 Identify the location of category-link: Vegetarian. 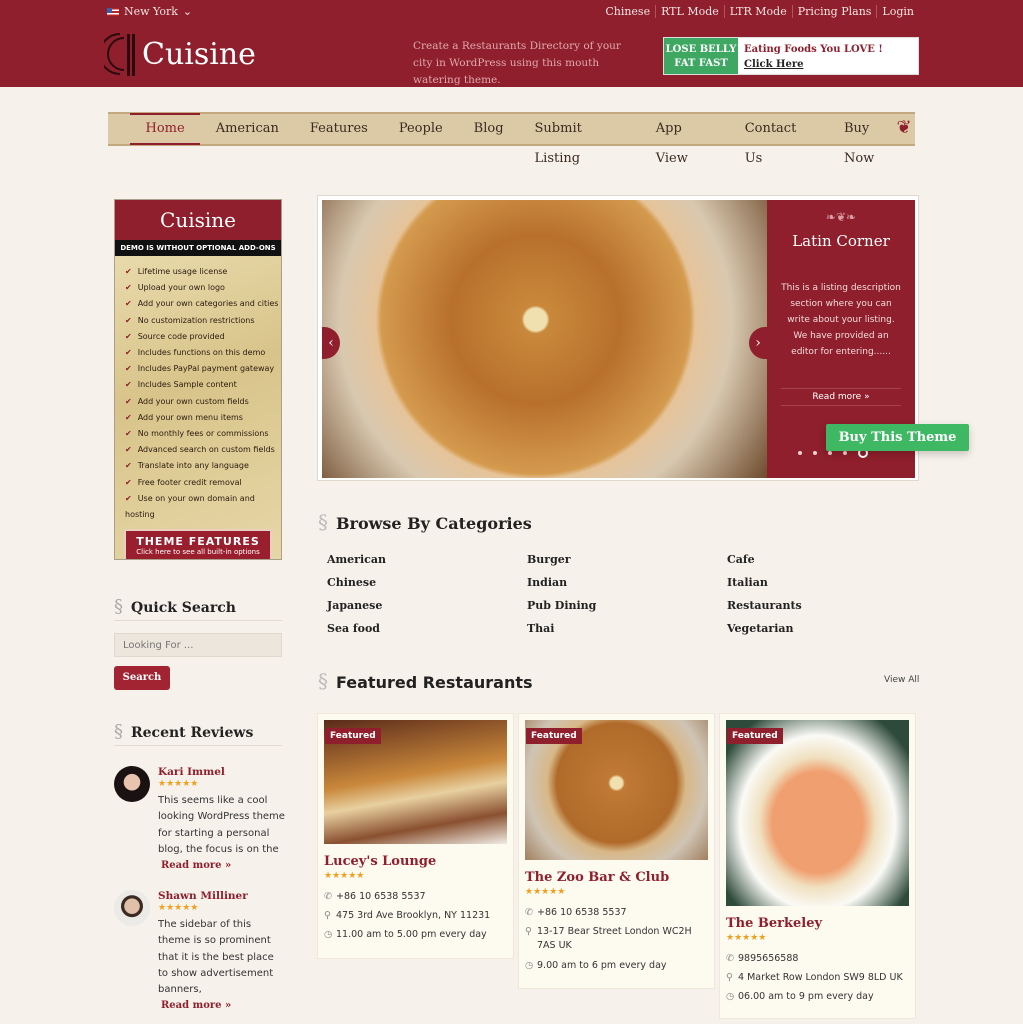
(827, 629).